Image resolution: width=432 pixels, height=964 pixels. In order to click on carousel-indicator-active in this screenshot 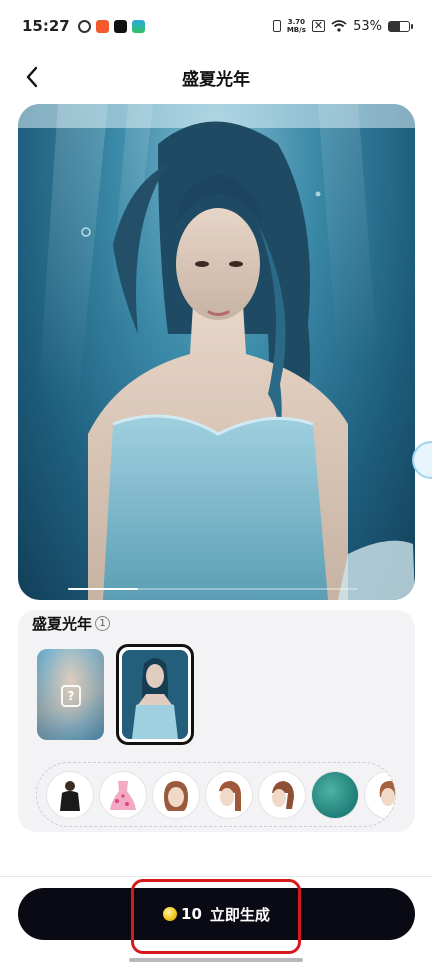, I will do `click(103, 589)`.